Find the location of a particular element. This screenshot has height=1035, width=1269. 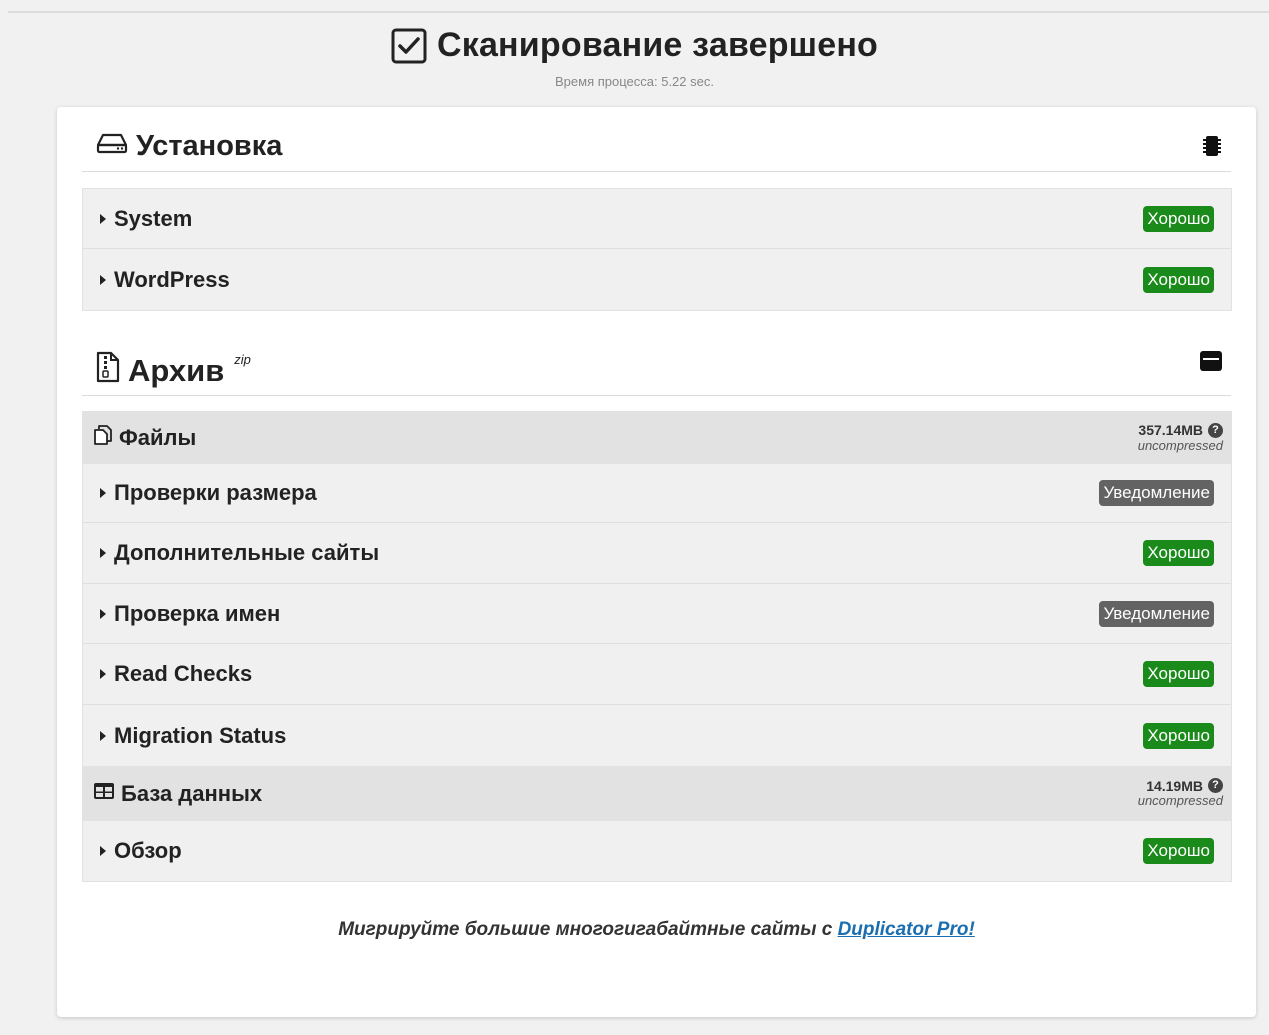

database-size-value: 14.19MB is located at coordinates (1174, 785).